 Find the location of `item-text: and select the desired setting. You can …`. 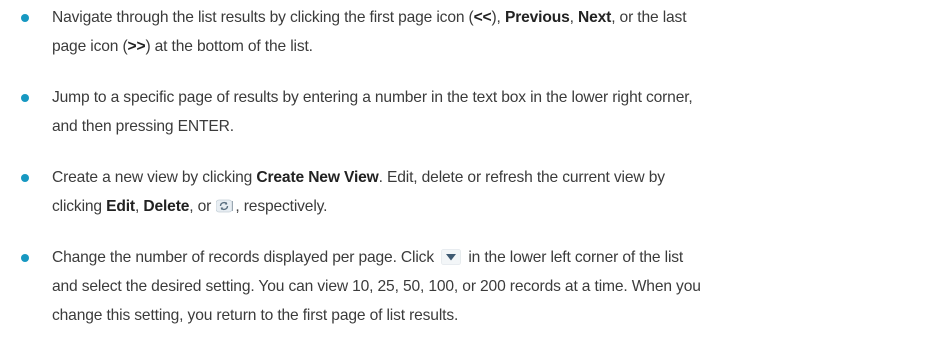

item-text: and select the desired setting. You can … is located at coordinates (376, 286).